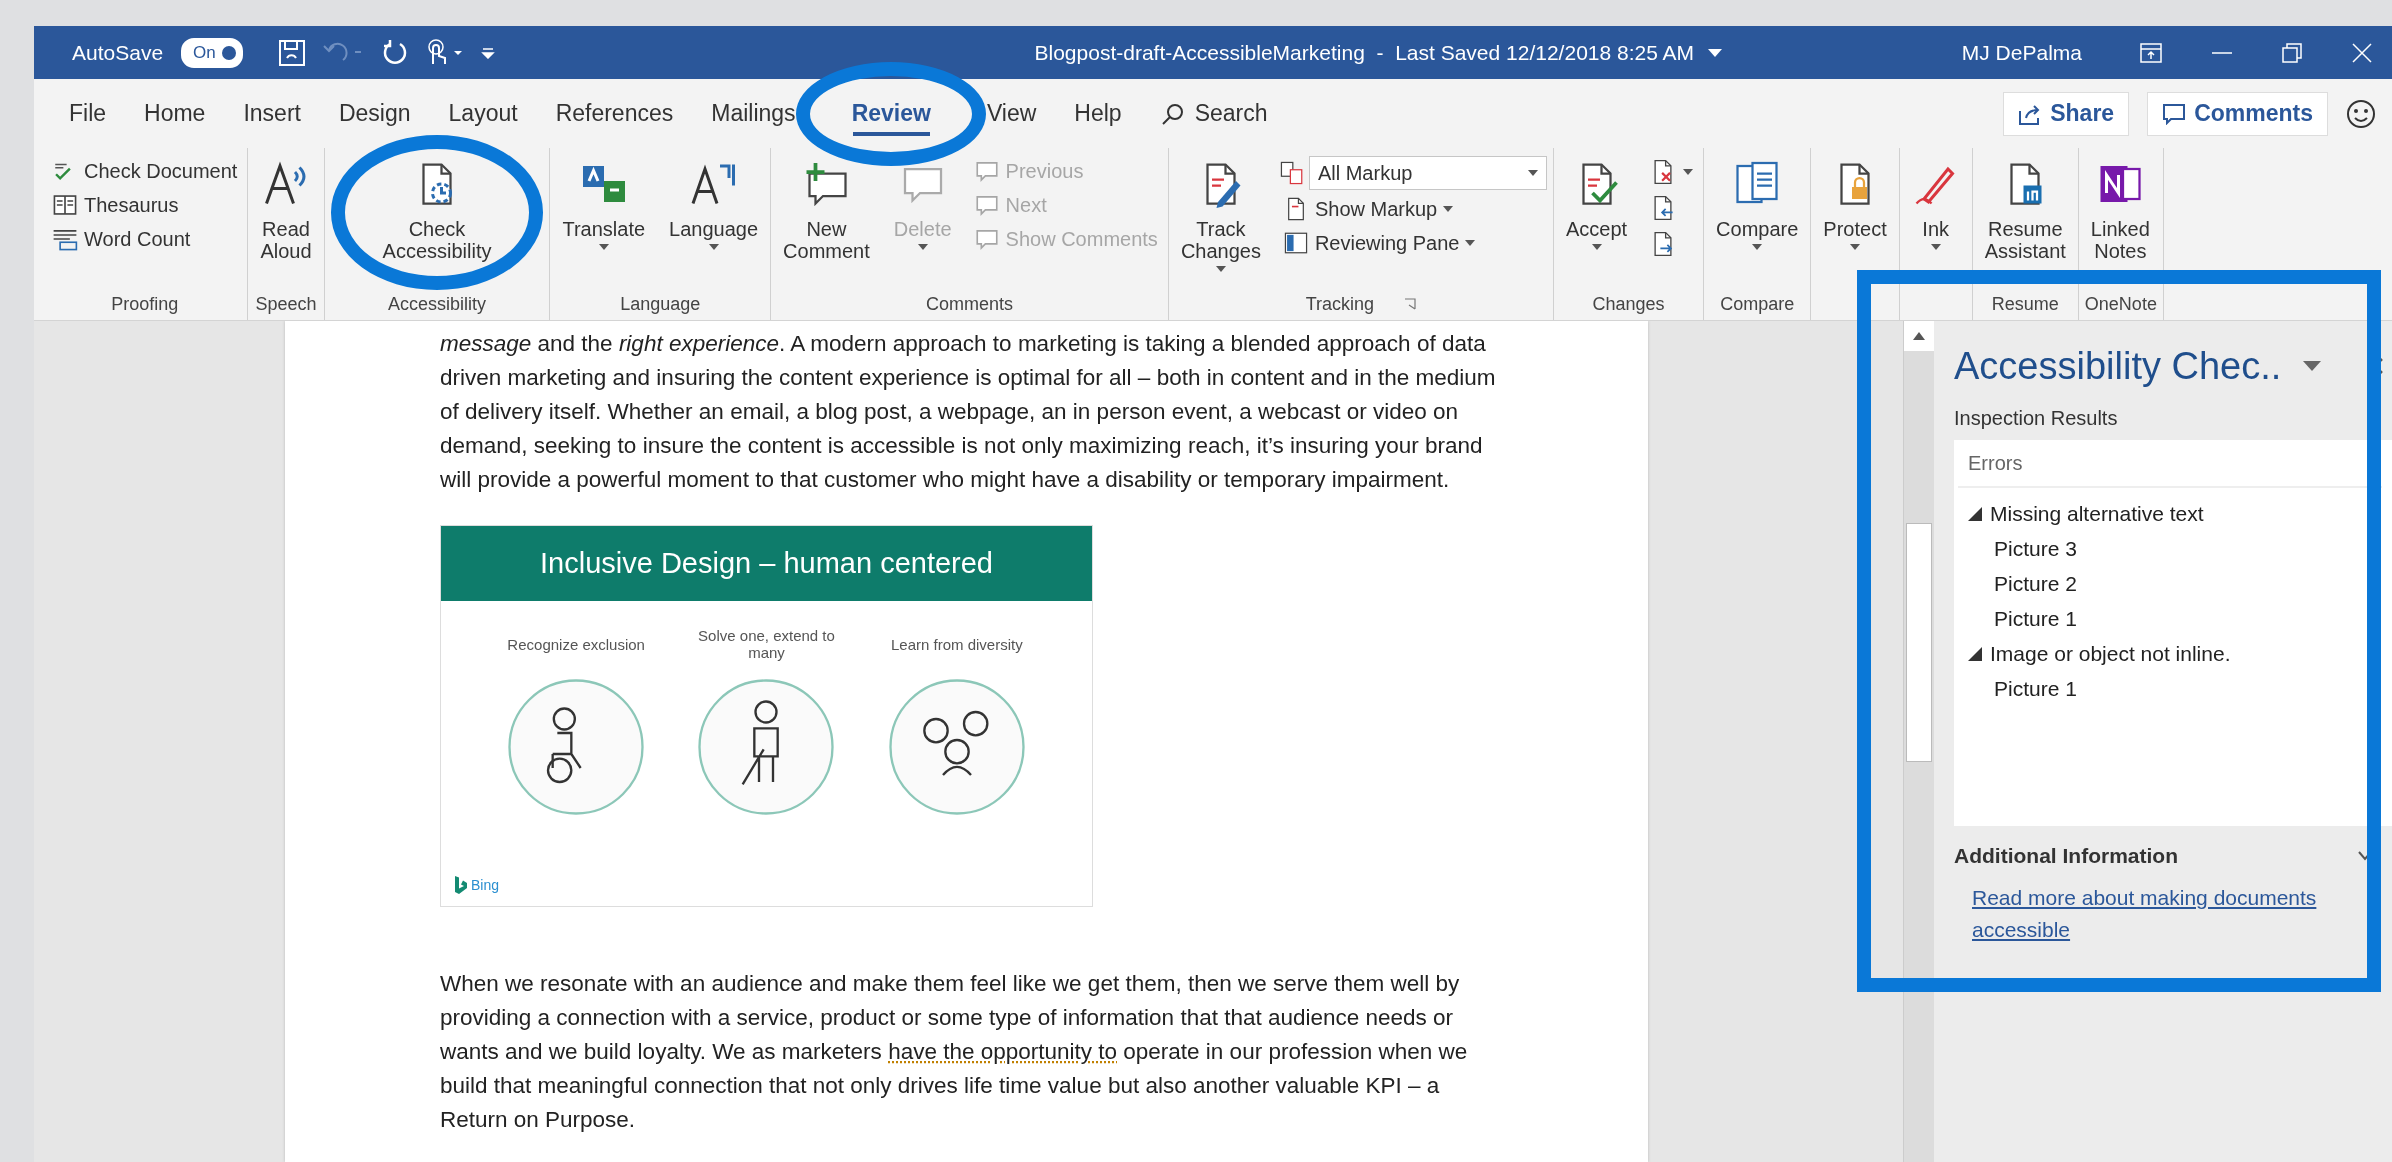 The image size is (2392, 1162). I want to click on help-link: Read more about making documents accessible, so click(2162, 914).